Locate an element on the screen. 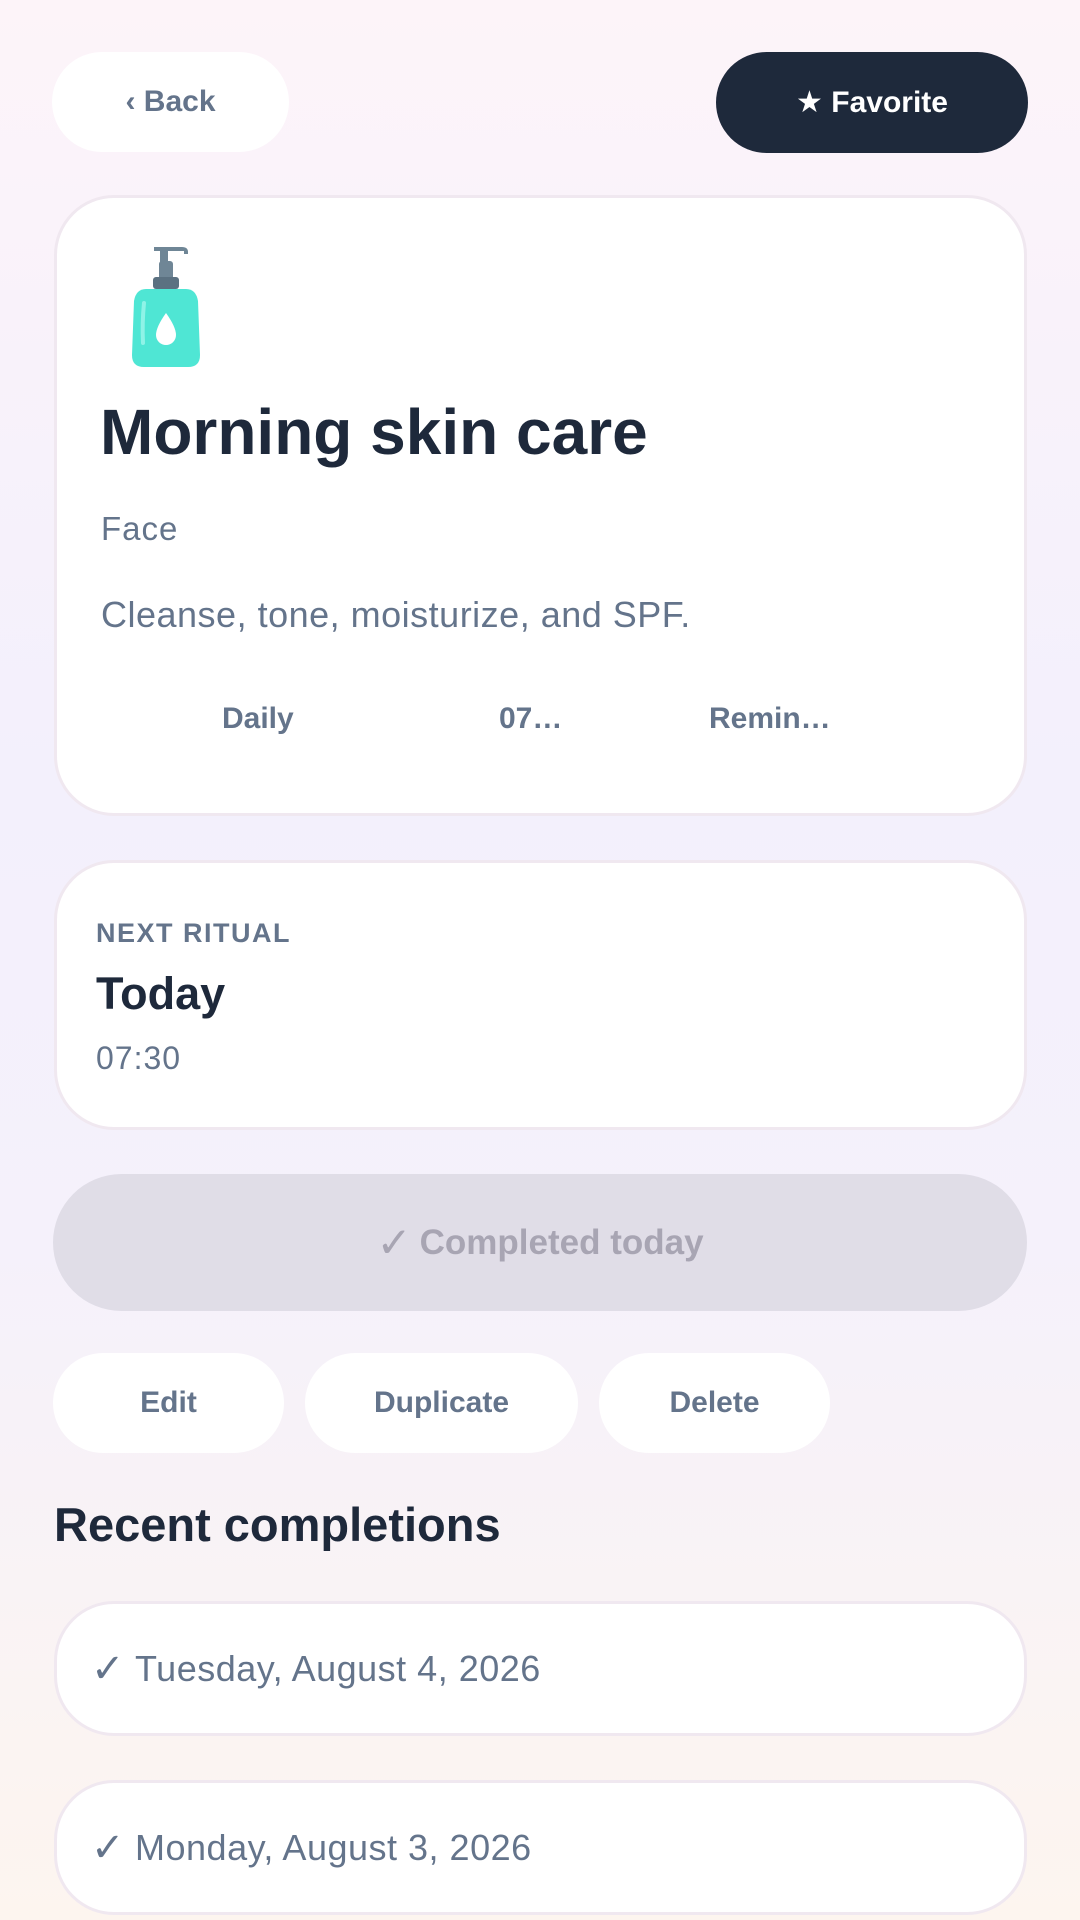 This screenshot has width=1080, height=1920. delete-button: Delete is located at coordinates (714, 1403).